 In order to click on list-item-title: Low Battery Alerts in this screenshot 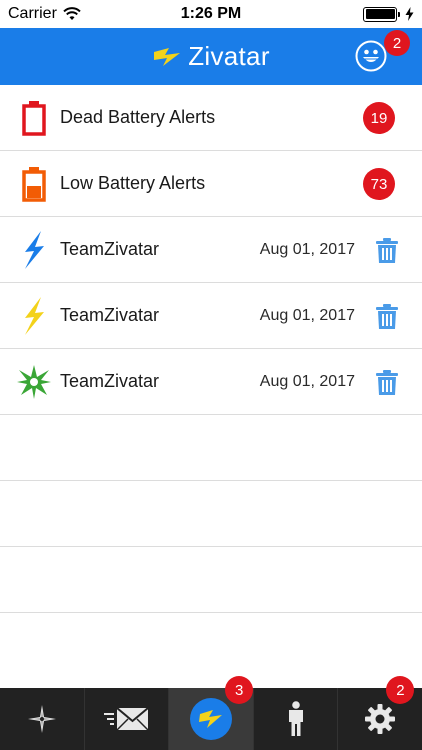, I will do `click(133, 183)`.